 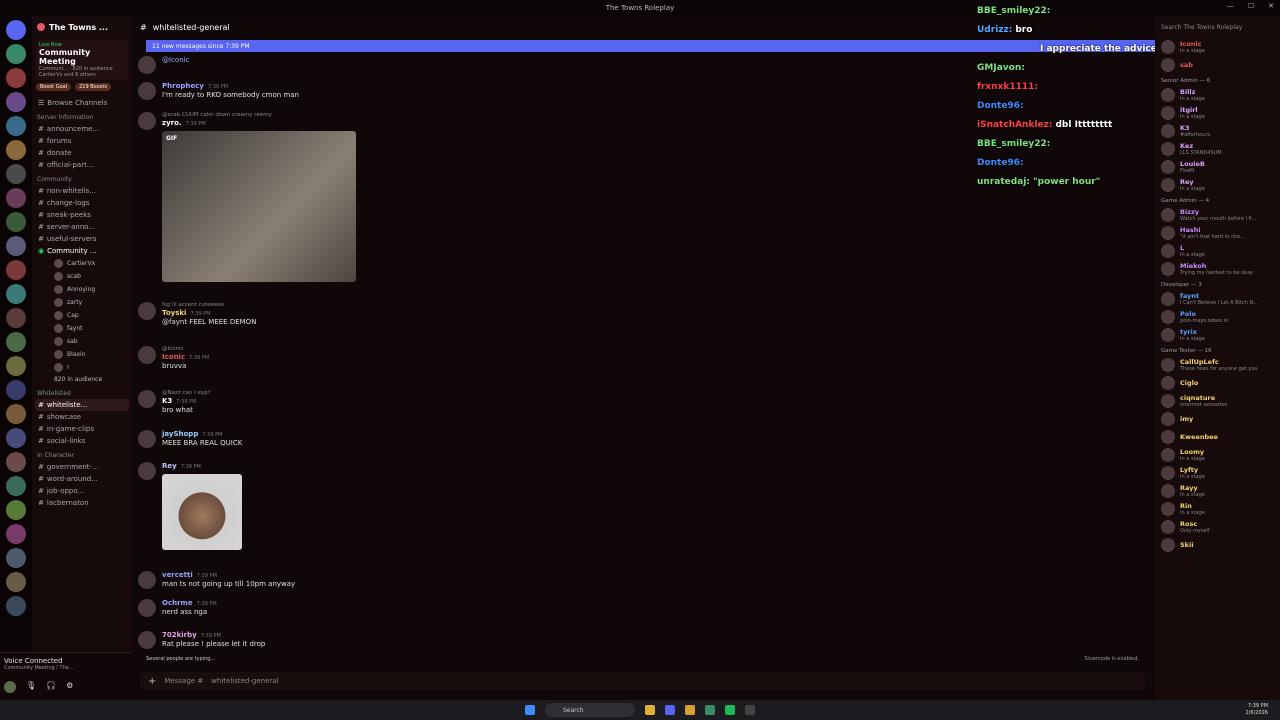 I want to click on stage-user: Cap, so click(x=82, y=315).